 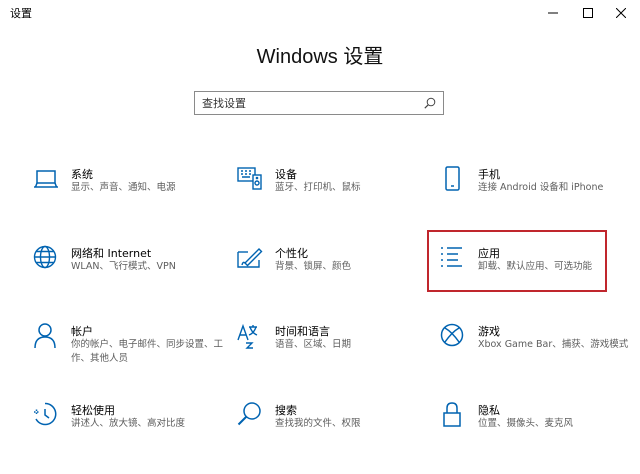 What do you see at coordinates (291, 253) in the screenshot?
I see `tile-title: 个性化` at bounding box center [291, 253].